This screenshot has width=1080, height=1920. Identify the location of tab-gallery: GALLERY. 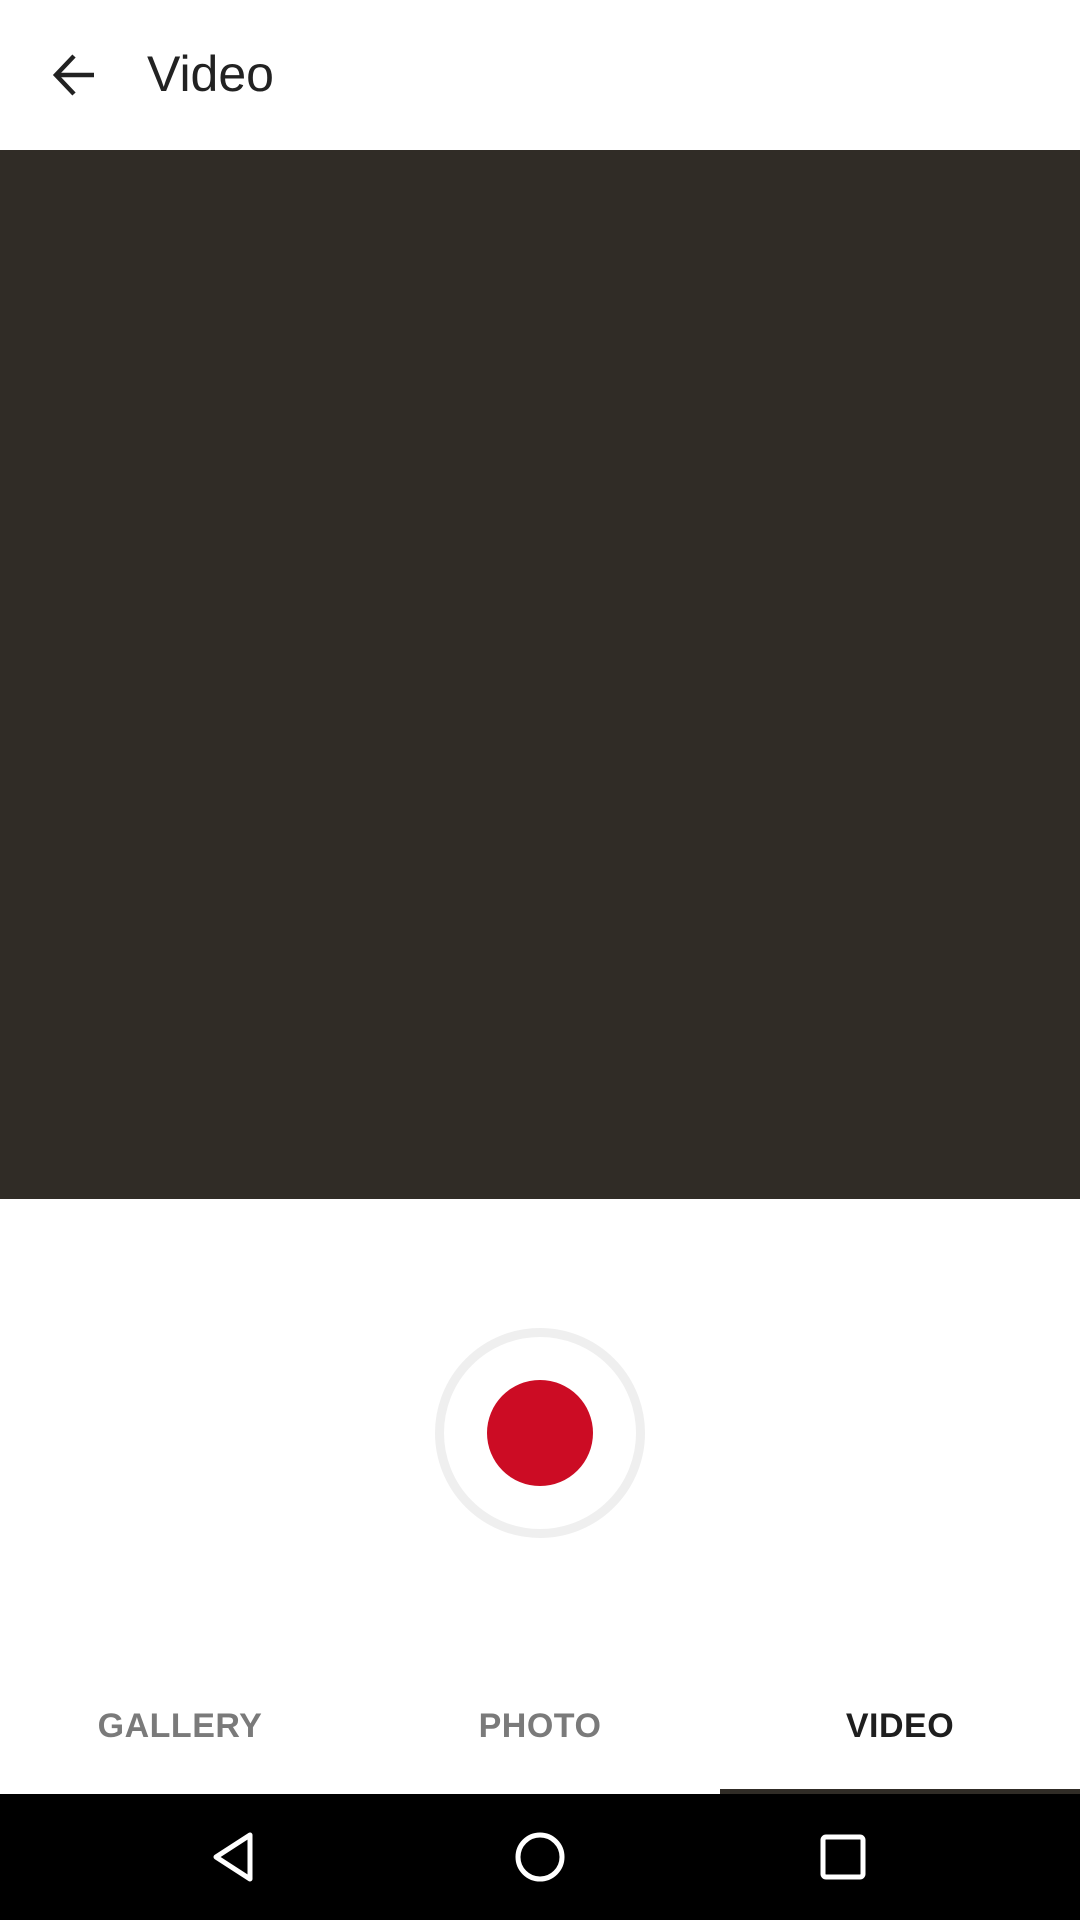
(180, 1726).